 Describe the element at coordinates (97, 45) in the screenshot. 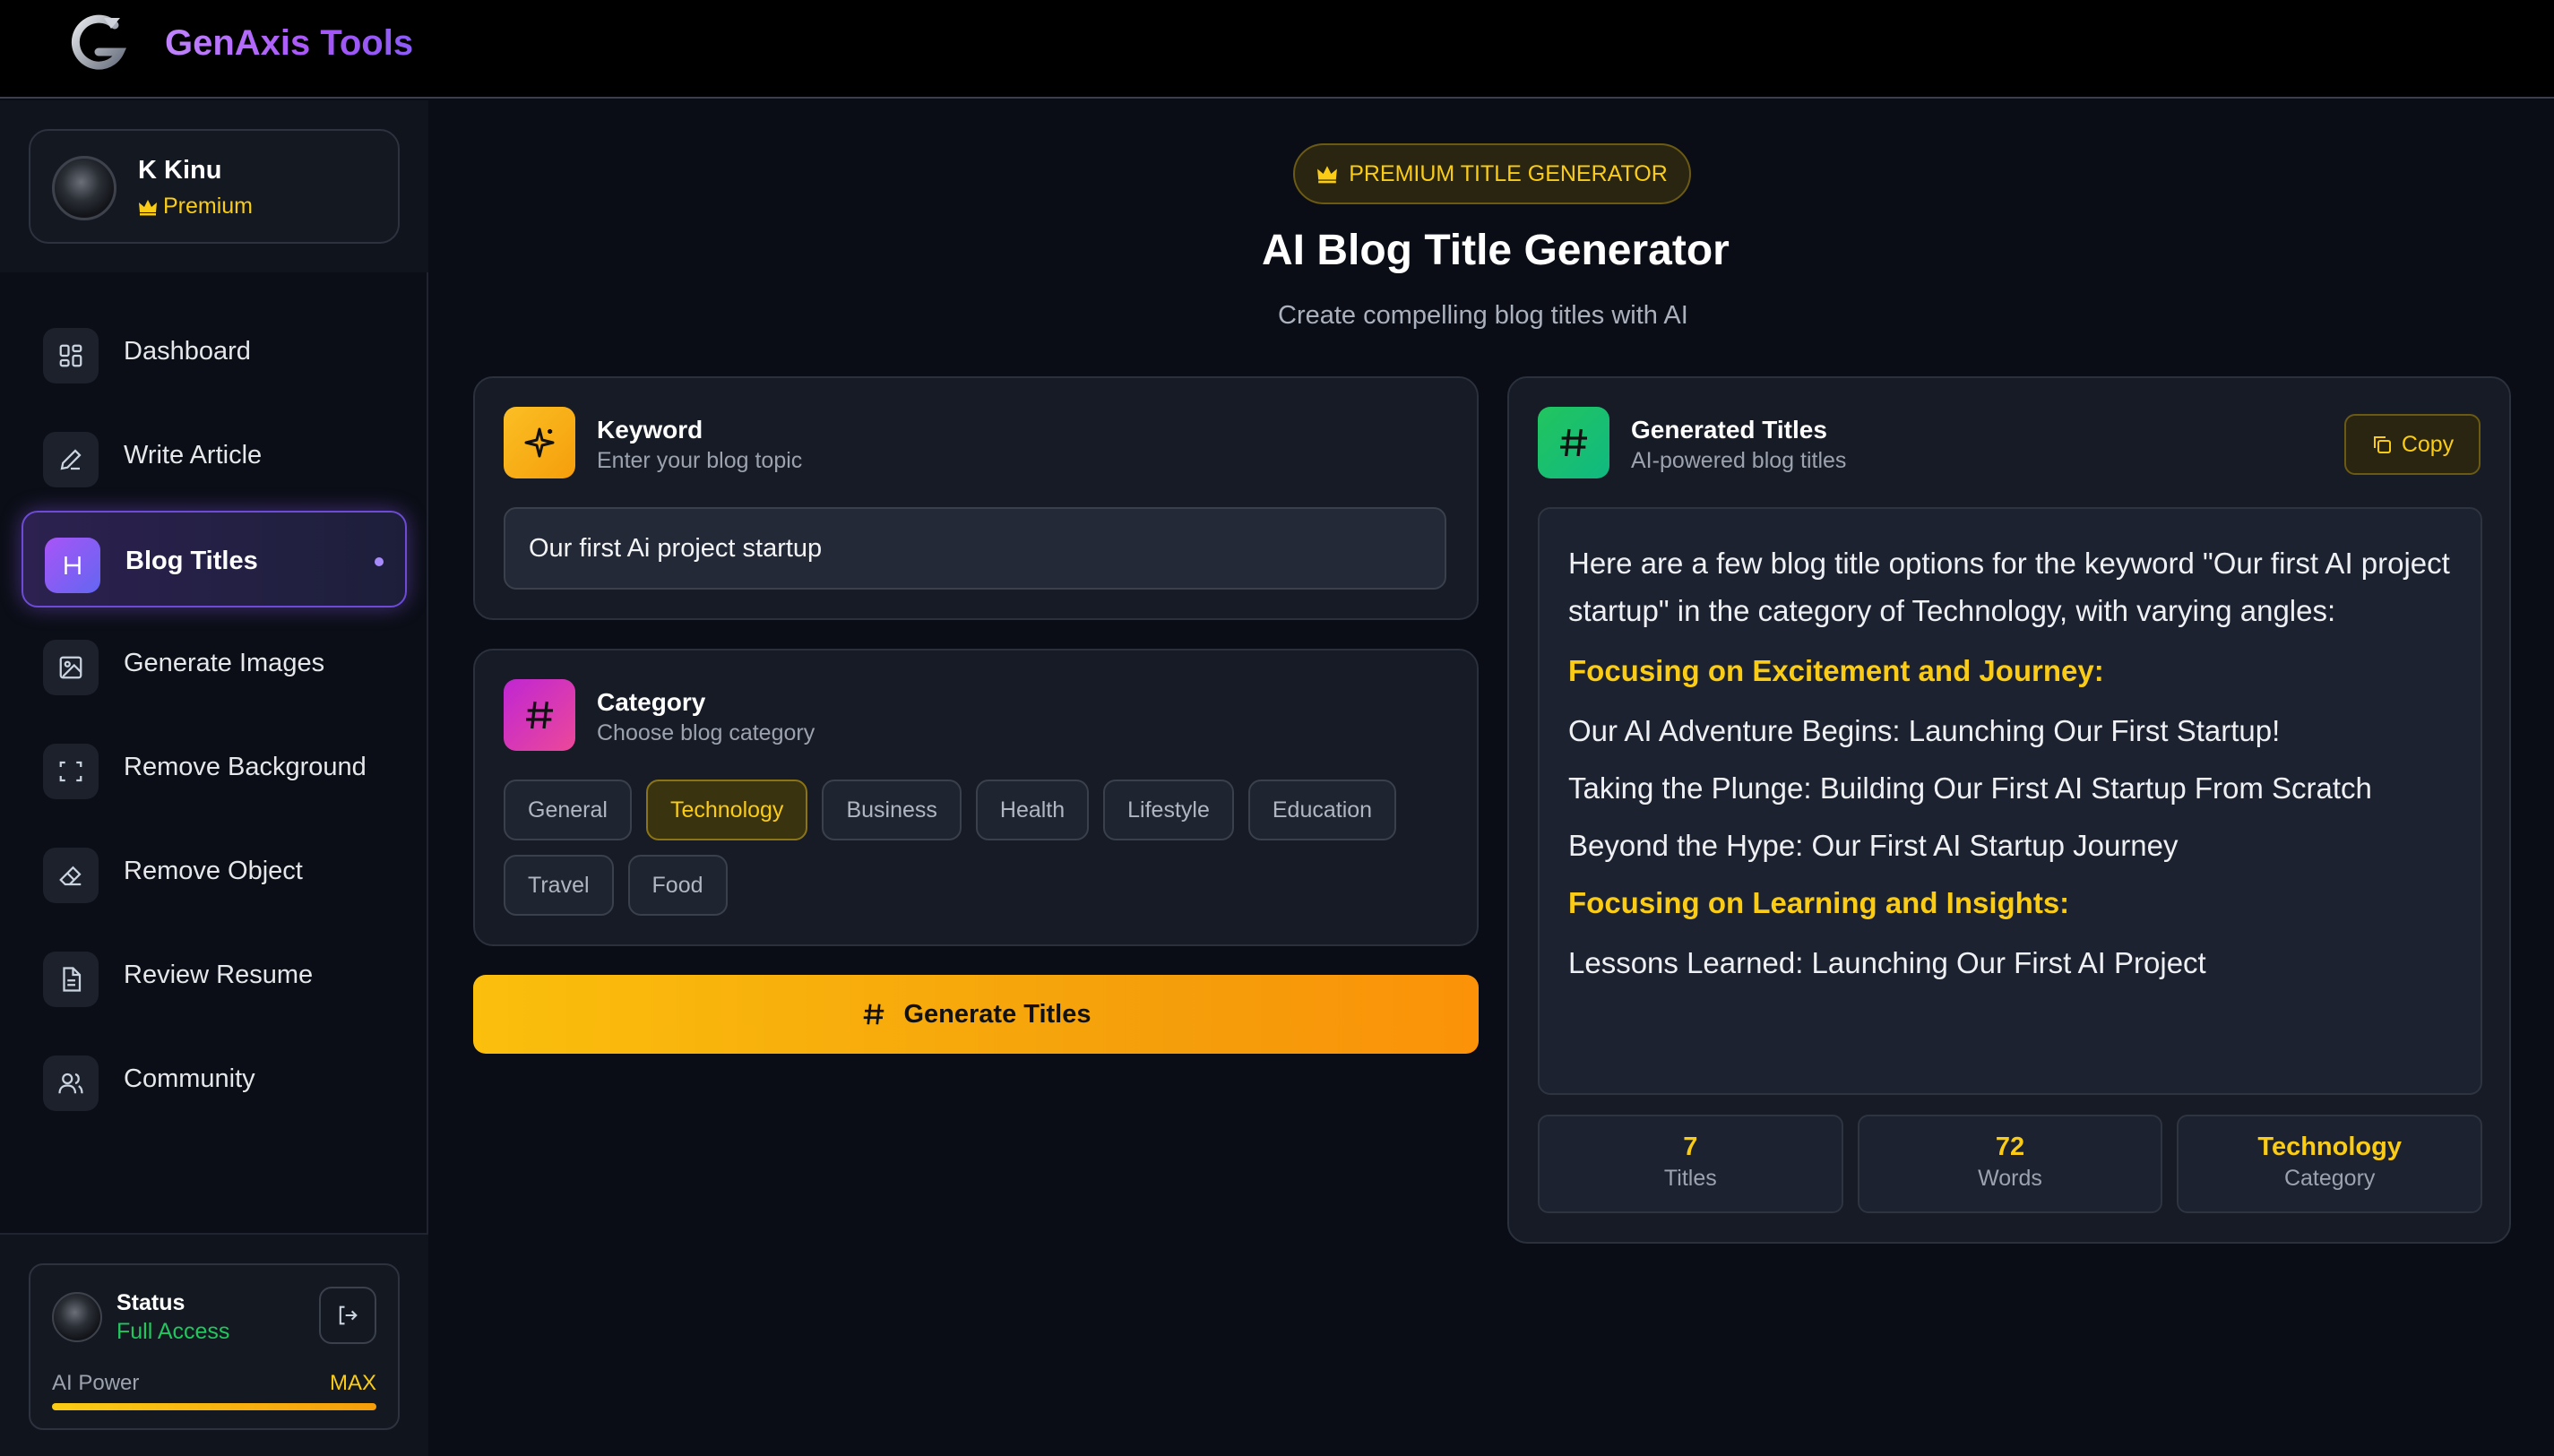

I see `genaxis-logo-icon` at that location.